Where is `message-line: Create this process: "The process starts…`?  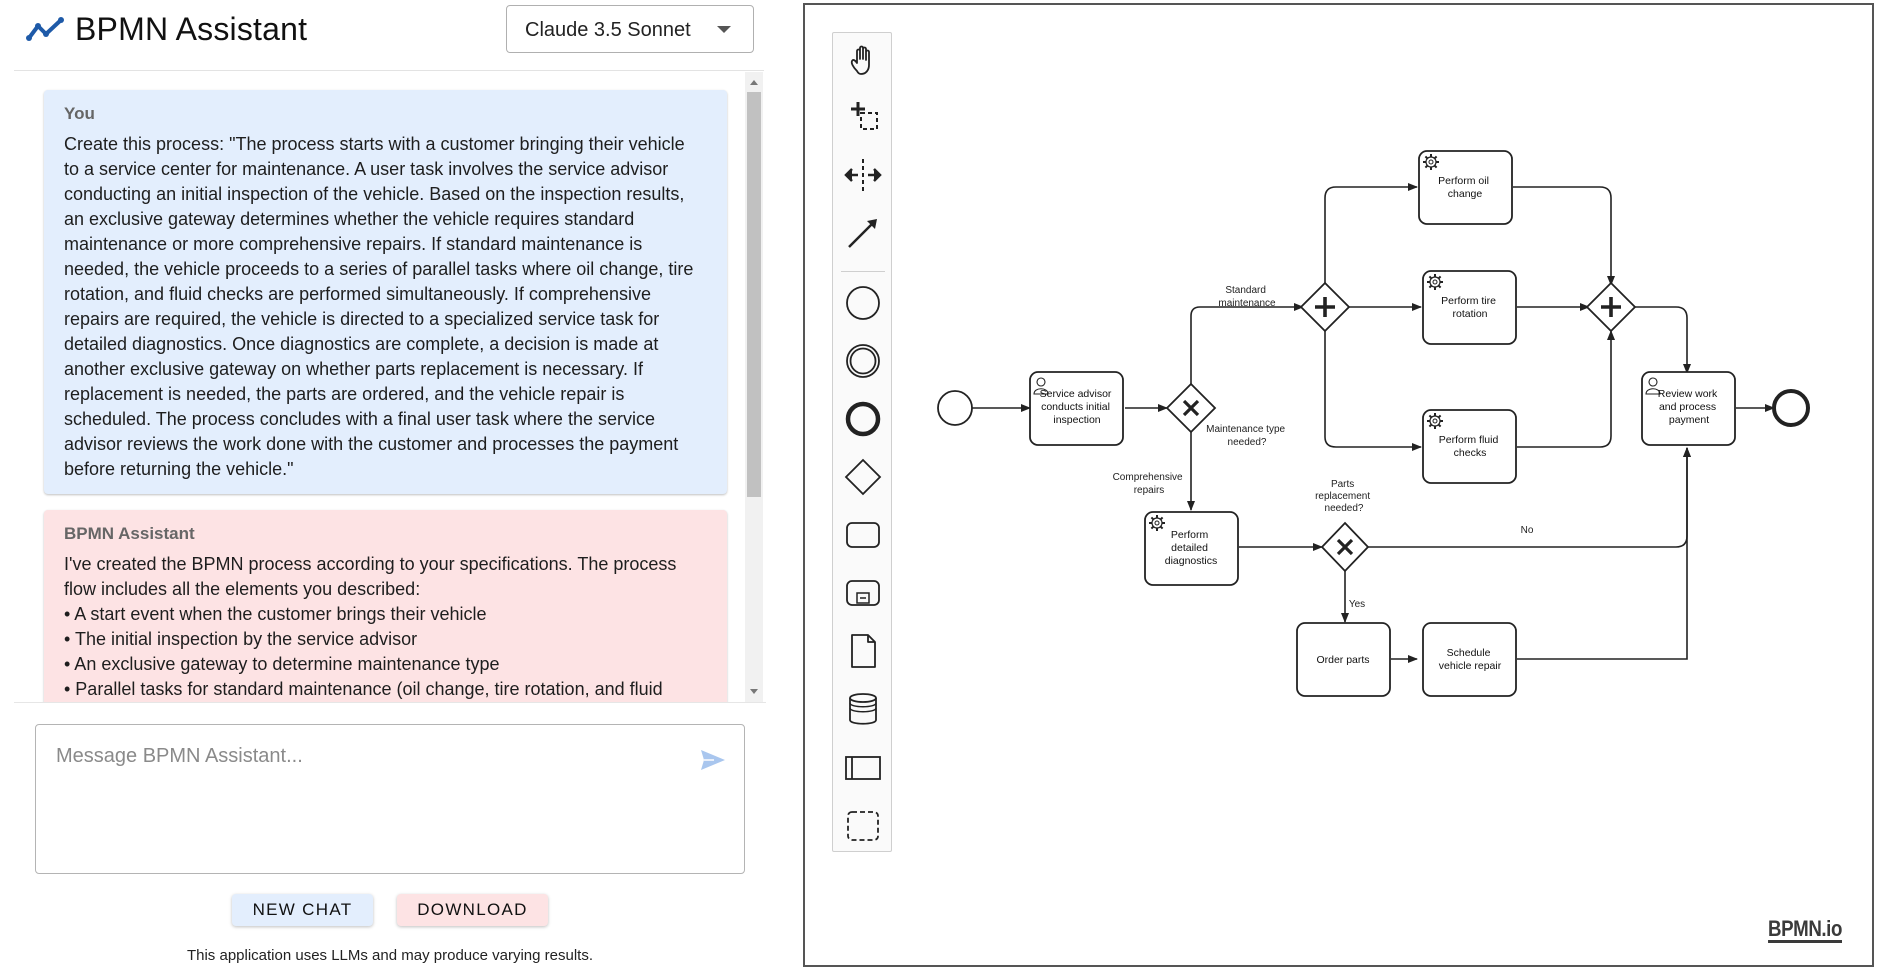 message-line: Create this process: "The process starts… is located at coordinates (374, 144).